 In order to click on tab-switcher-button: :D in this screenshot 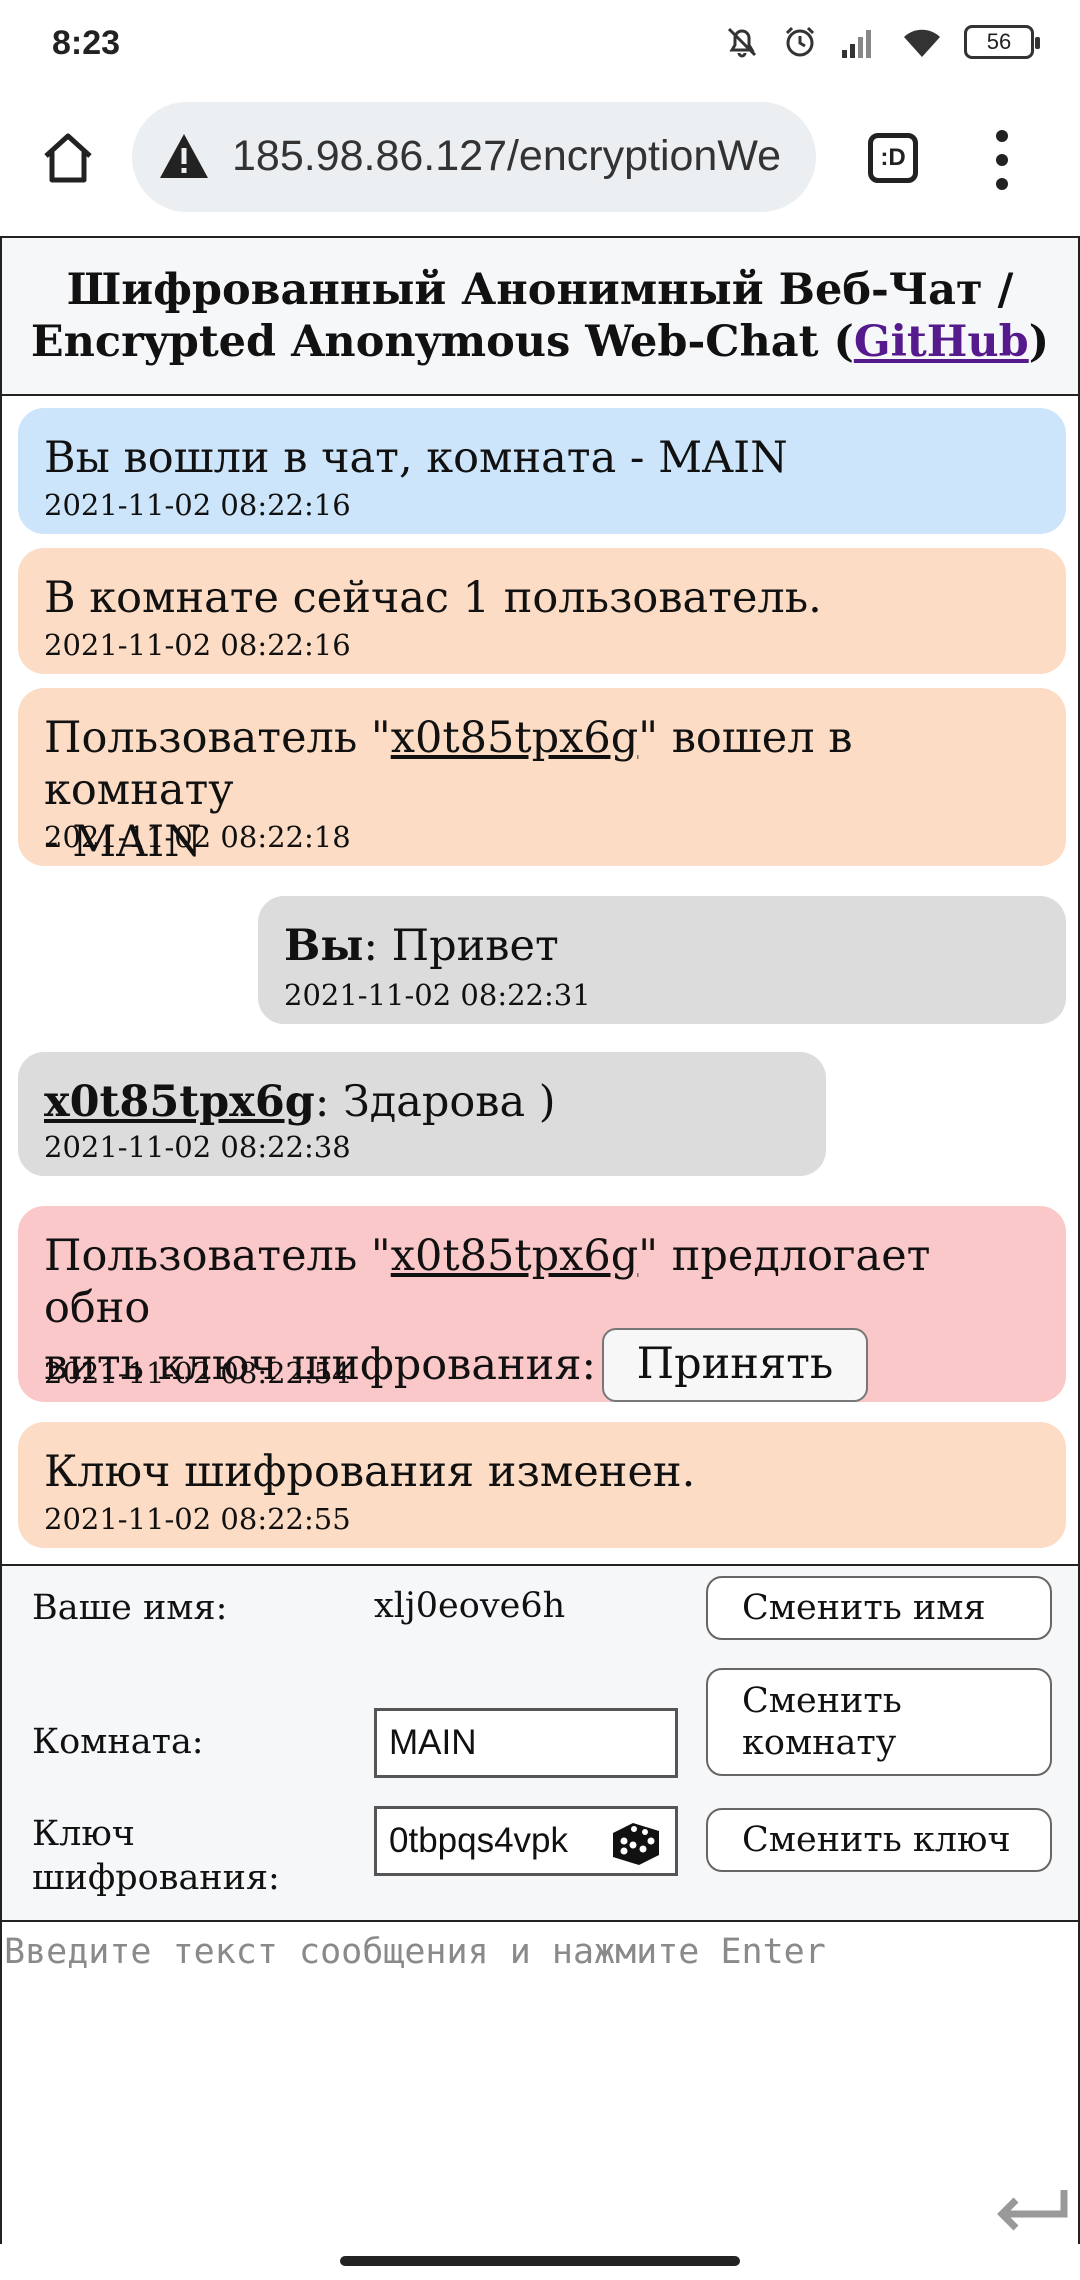, I will do `click(893, 158)`.